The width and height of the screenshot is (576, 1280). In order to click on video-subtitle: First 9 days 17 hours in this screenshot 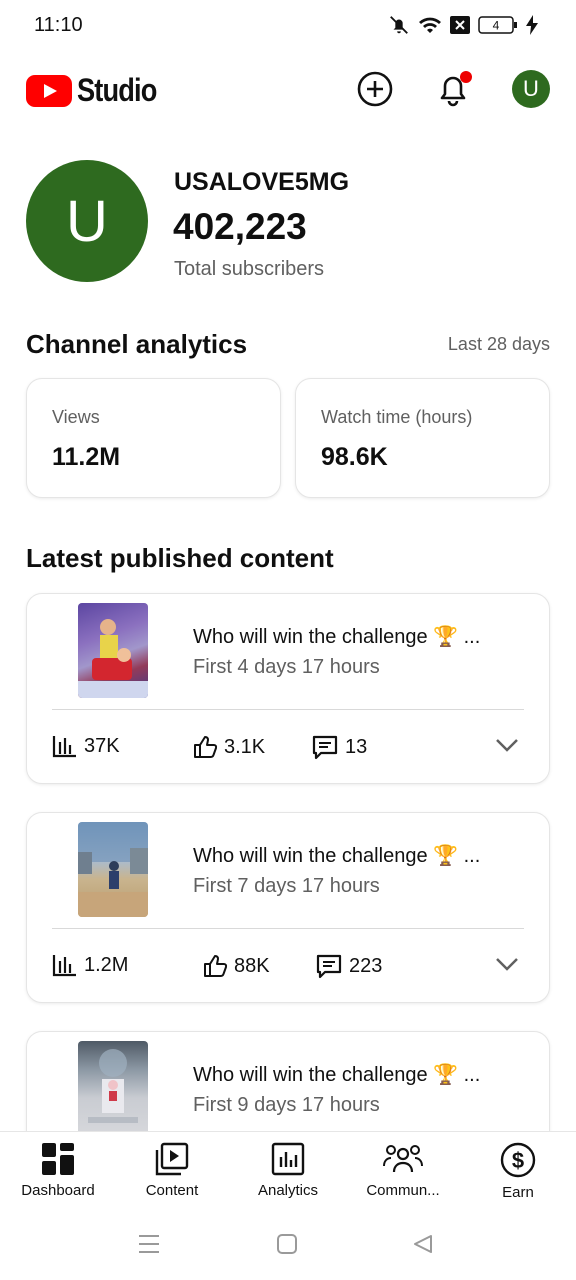, I will do `click(286, 1105)`.